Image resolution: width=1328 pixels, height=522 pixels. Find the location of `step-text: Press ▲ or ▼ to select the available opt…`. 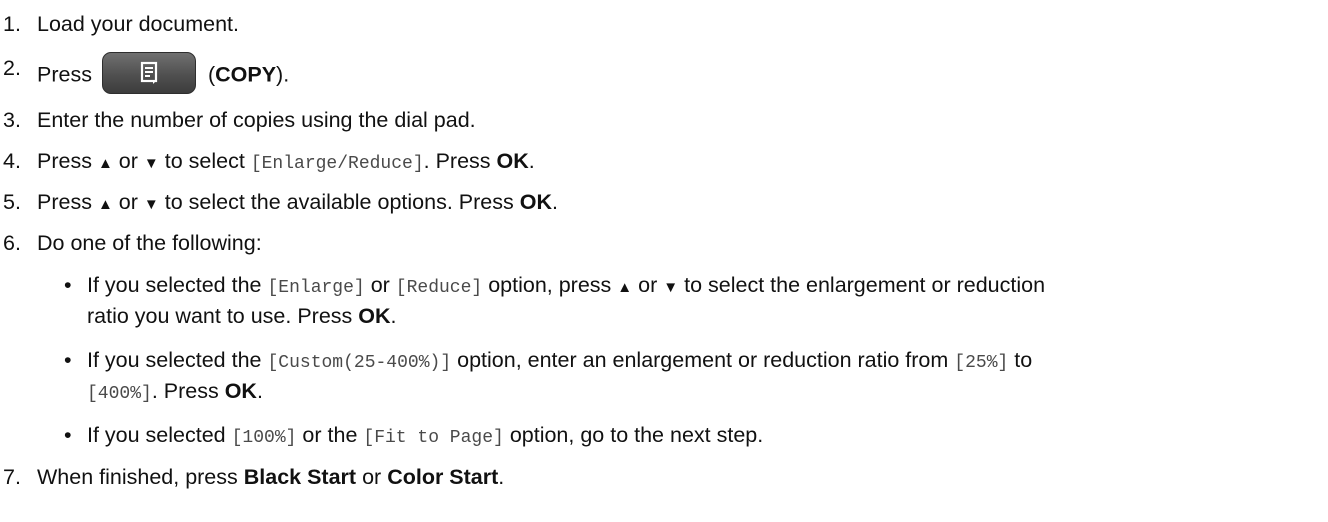

step-text: Press ▲ or ▼ to select the available opt… is located at coordinates (297, 202).